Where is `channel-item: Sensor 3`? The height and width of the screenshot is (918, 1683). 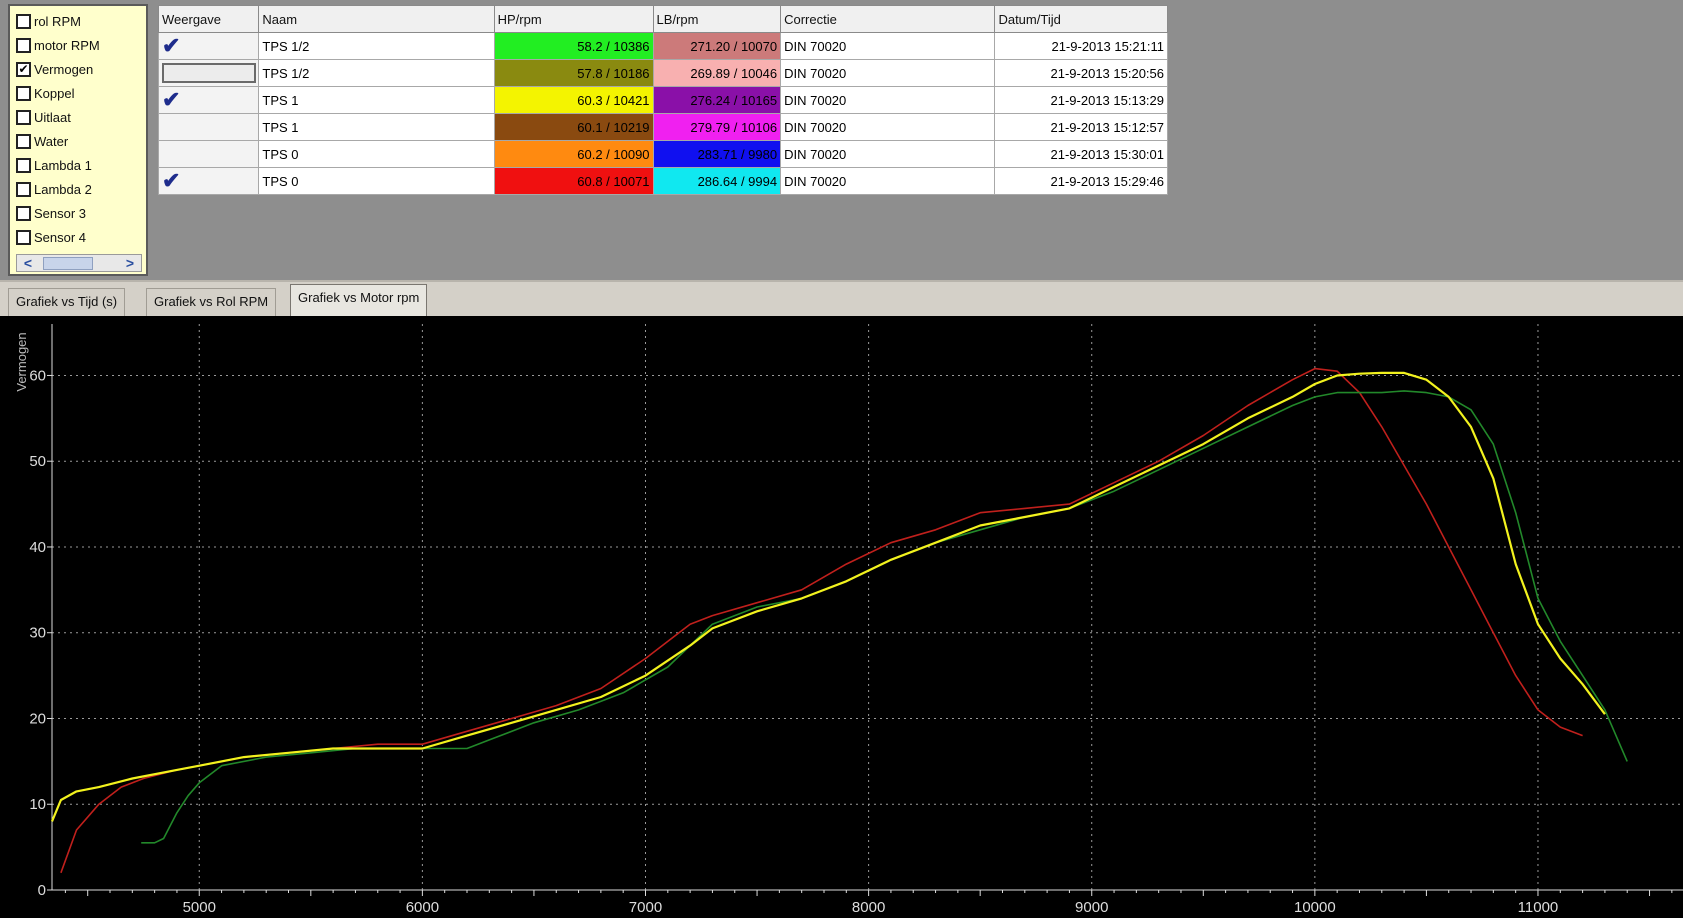 channel-item: Sensor 3 is located at coordinates (51, 213).